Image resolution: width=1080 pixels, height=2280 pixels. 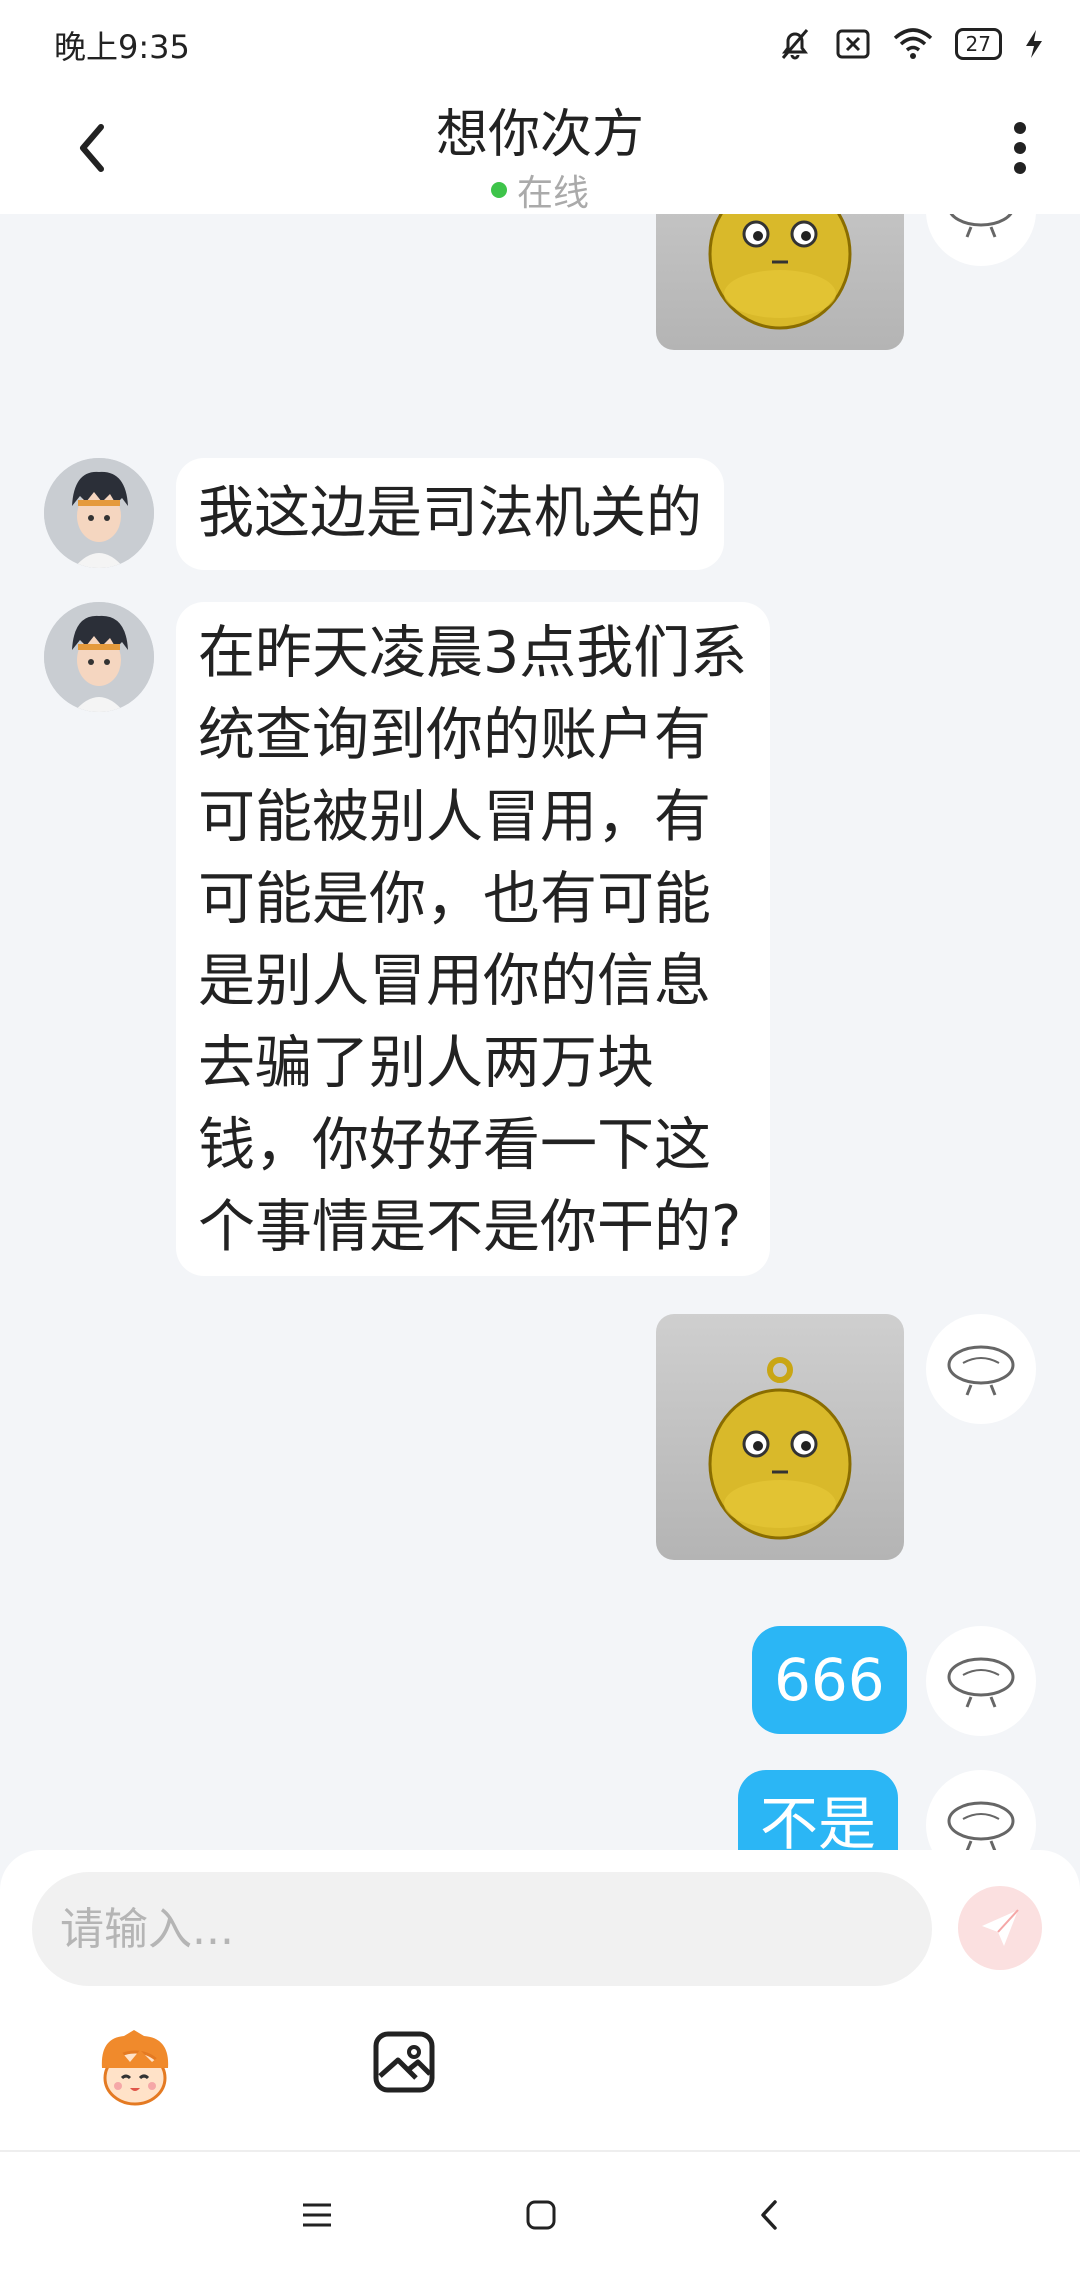 I want to click on message-bubble-incoming: 我这边是司法机关的, so click(x=450, y=514).